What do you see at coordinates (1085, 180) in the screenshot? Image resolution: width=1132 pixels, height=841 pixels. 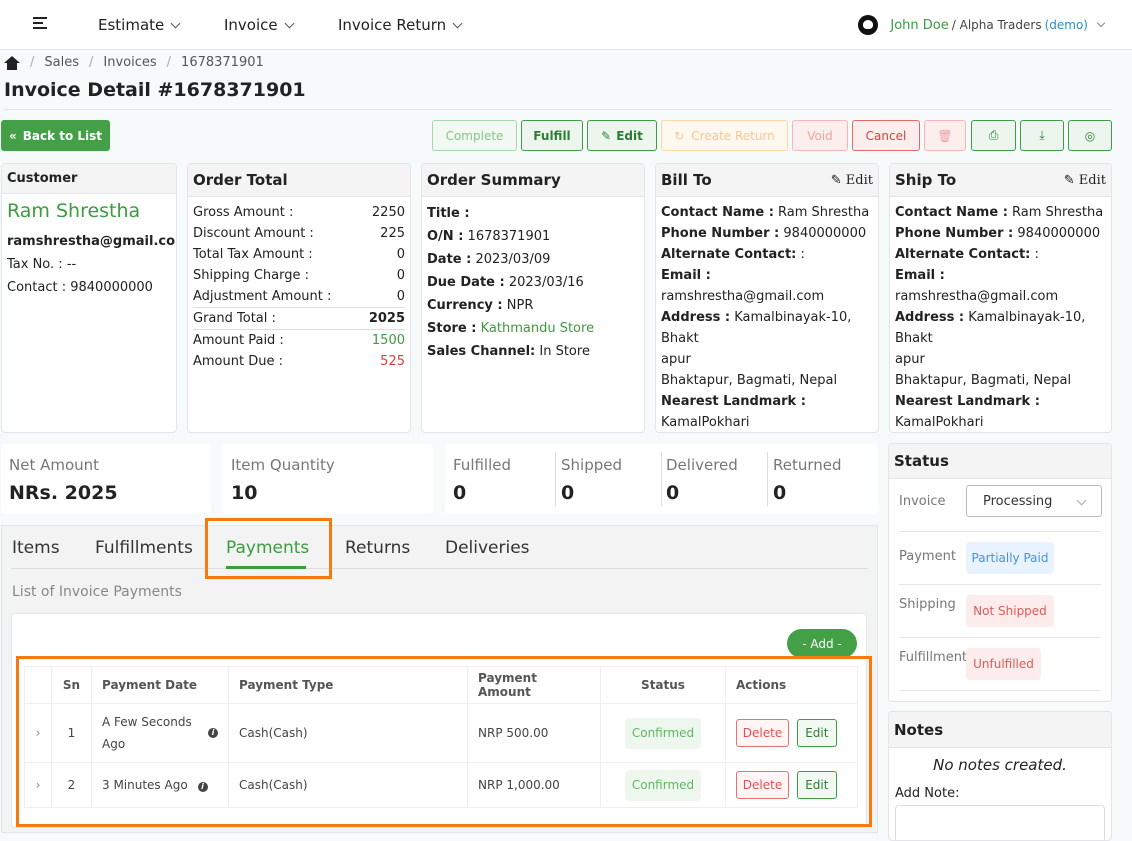 I see `ship-to-edit-button: ✎ Edit` at bounding box center [1085, 180].